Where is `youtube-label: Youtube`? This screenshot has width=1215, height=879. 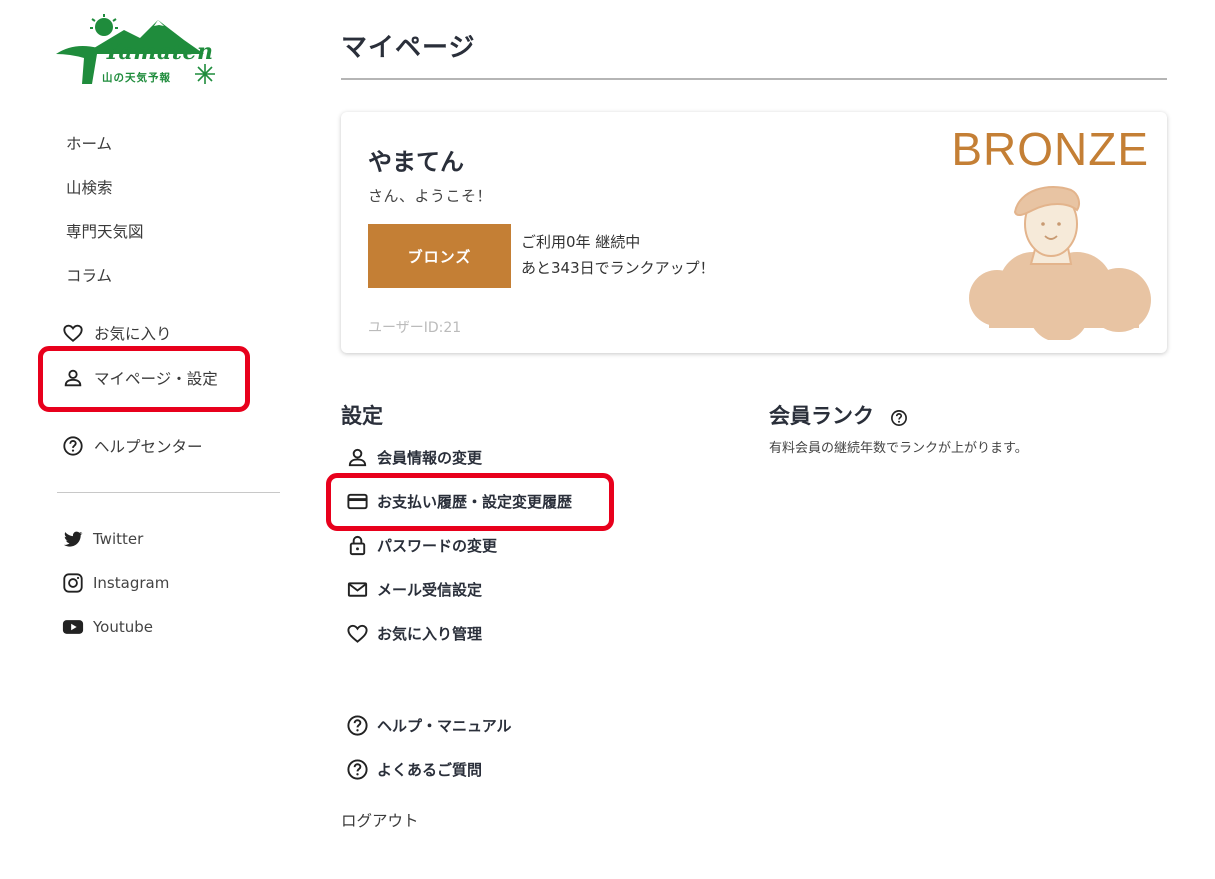
youtube-label: Youtube is located at coordinates (123, 627).